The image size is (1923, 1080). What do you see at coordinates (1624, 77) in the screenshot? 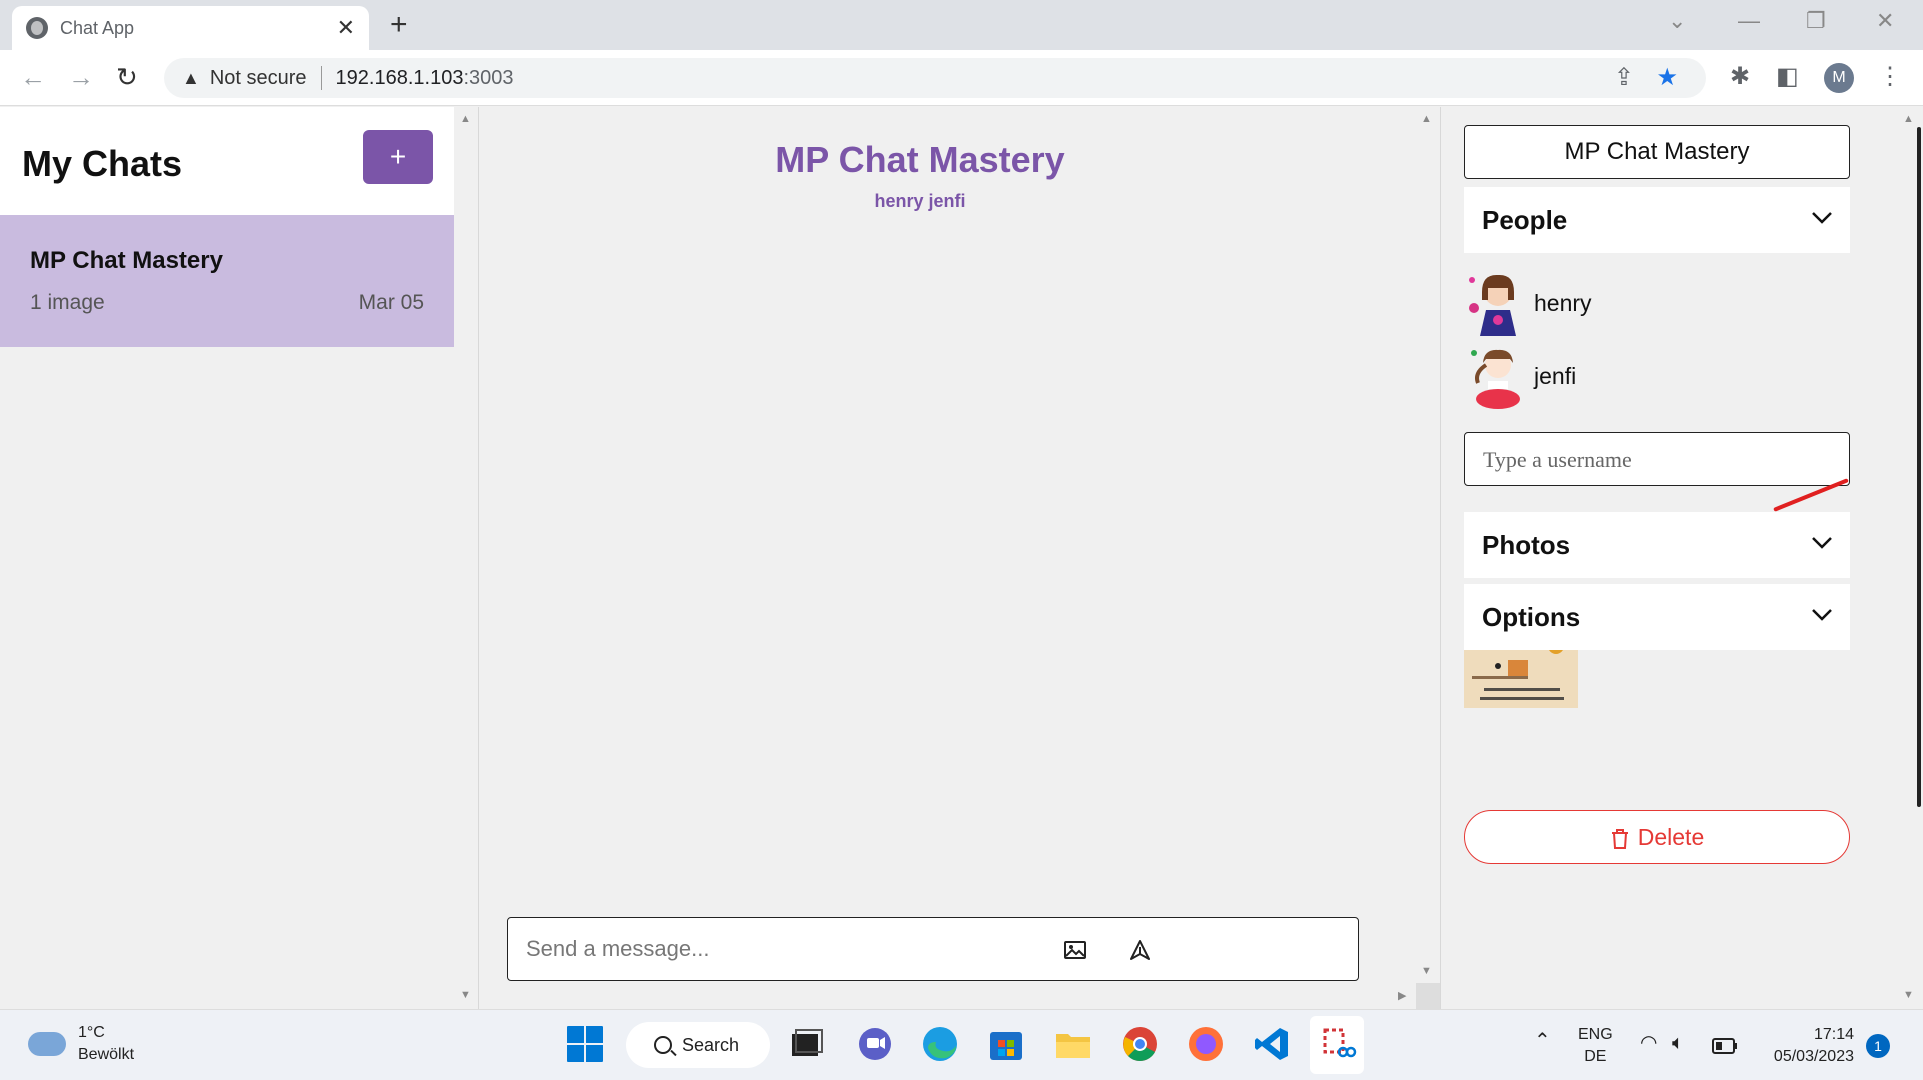
I see `share-icon: ⇪` at bounding box center [1624, 77].